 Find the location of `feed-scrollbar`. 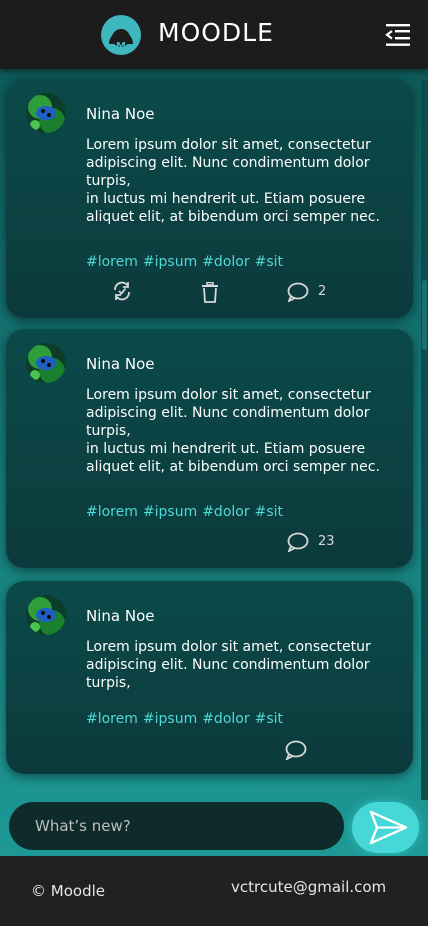

feed-scrollbar is located at coordinates (424, 440).